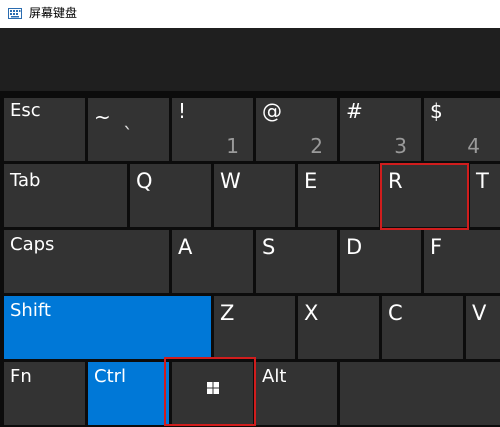  I want to click on window-title: 屏幕键盘, so click(53, 13).